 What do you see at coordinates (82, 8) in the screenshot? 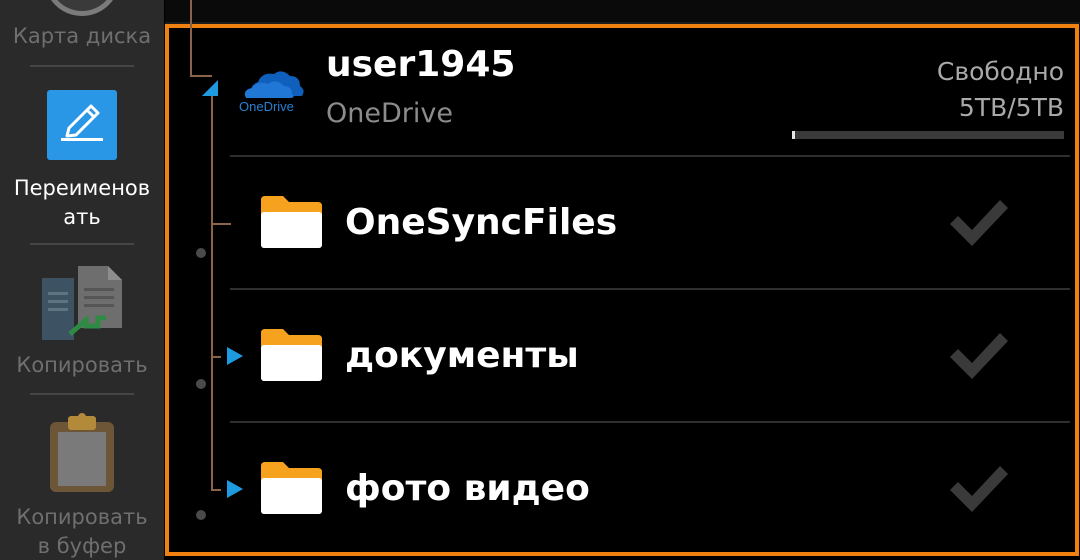
I see `disk-map-icon` at bounding box center [82, 8].